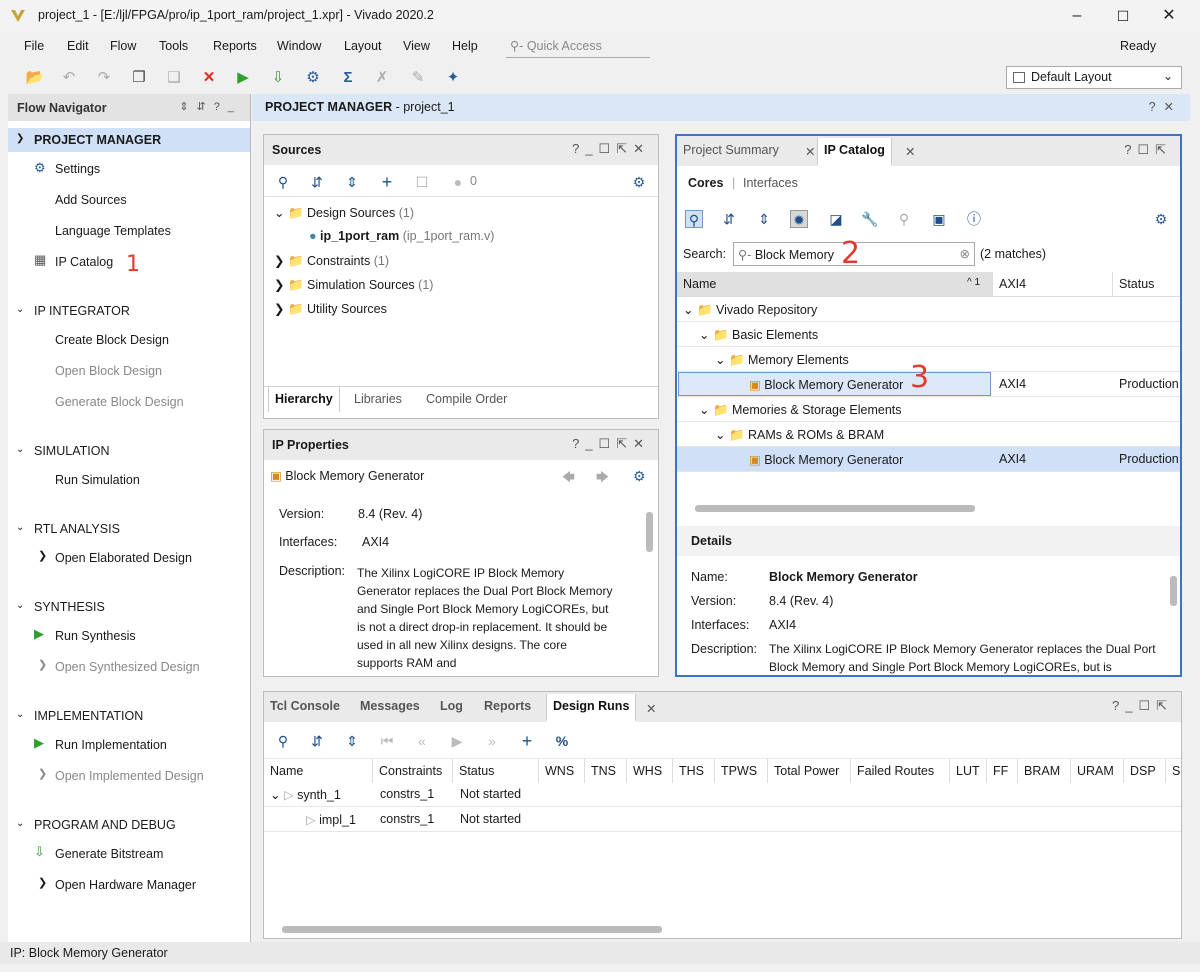  Describe the element at coordinates (1165, 106) in the screenshot. I see `help-close-icon: ?✕` at that location.